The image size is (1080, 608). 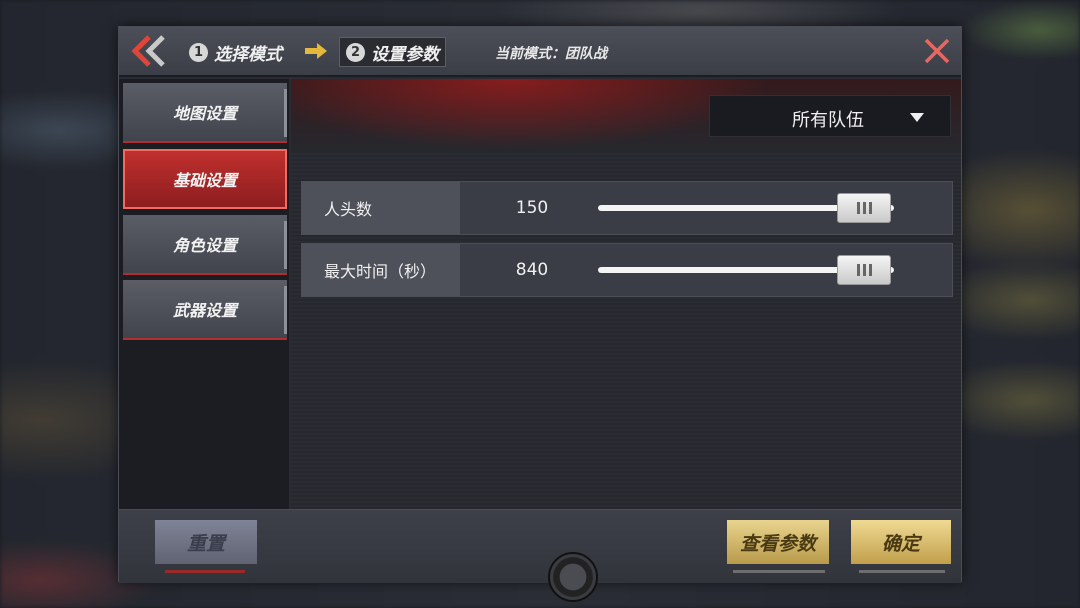 What do you see at coordinates (150, 51) in the screenshot?
I see `back-chevron-icon` at bounding box center [150, 51].